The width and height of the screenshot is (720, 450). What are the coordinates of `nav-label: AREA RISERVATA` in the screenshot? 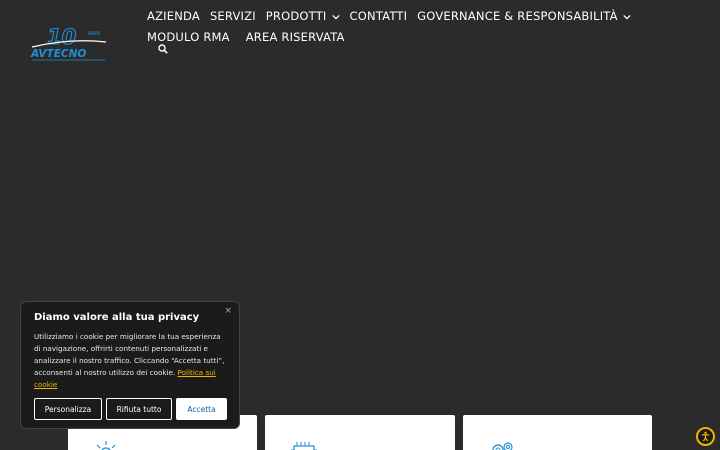 It's located at (295, 37).